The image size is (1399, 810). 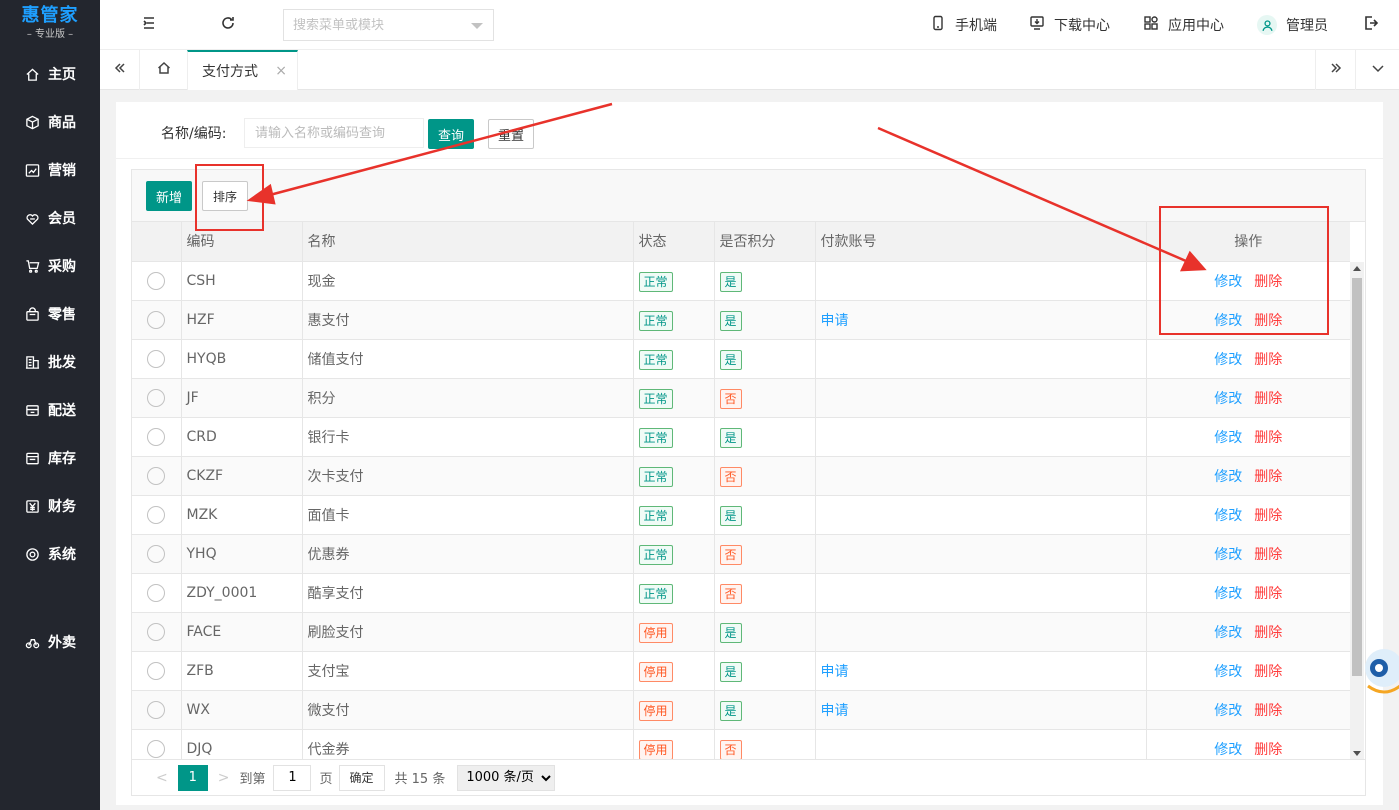 What do you see at coordinates (50, 122) in the screenshot?
I see `sidebar-item-cube: 商品` at bounding box center [50, 122].